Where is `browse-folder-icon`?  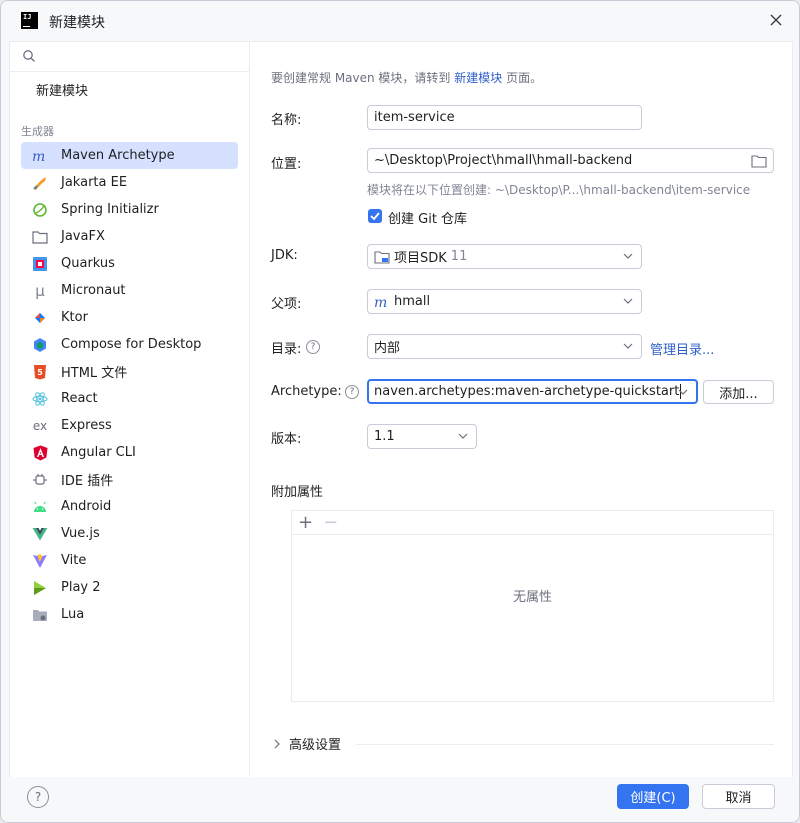
browse-folder-icon is located at coordinates (759, 161).